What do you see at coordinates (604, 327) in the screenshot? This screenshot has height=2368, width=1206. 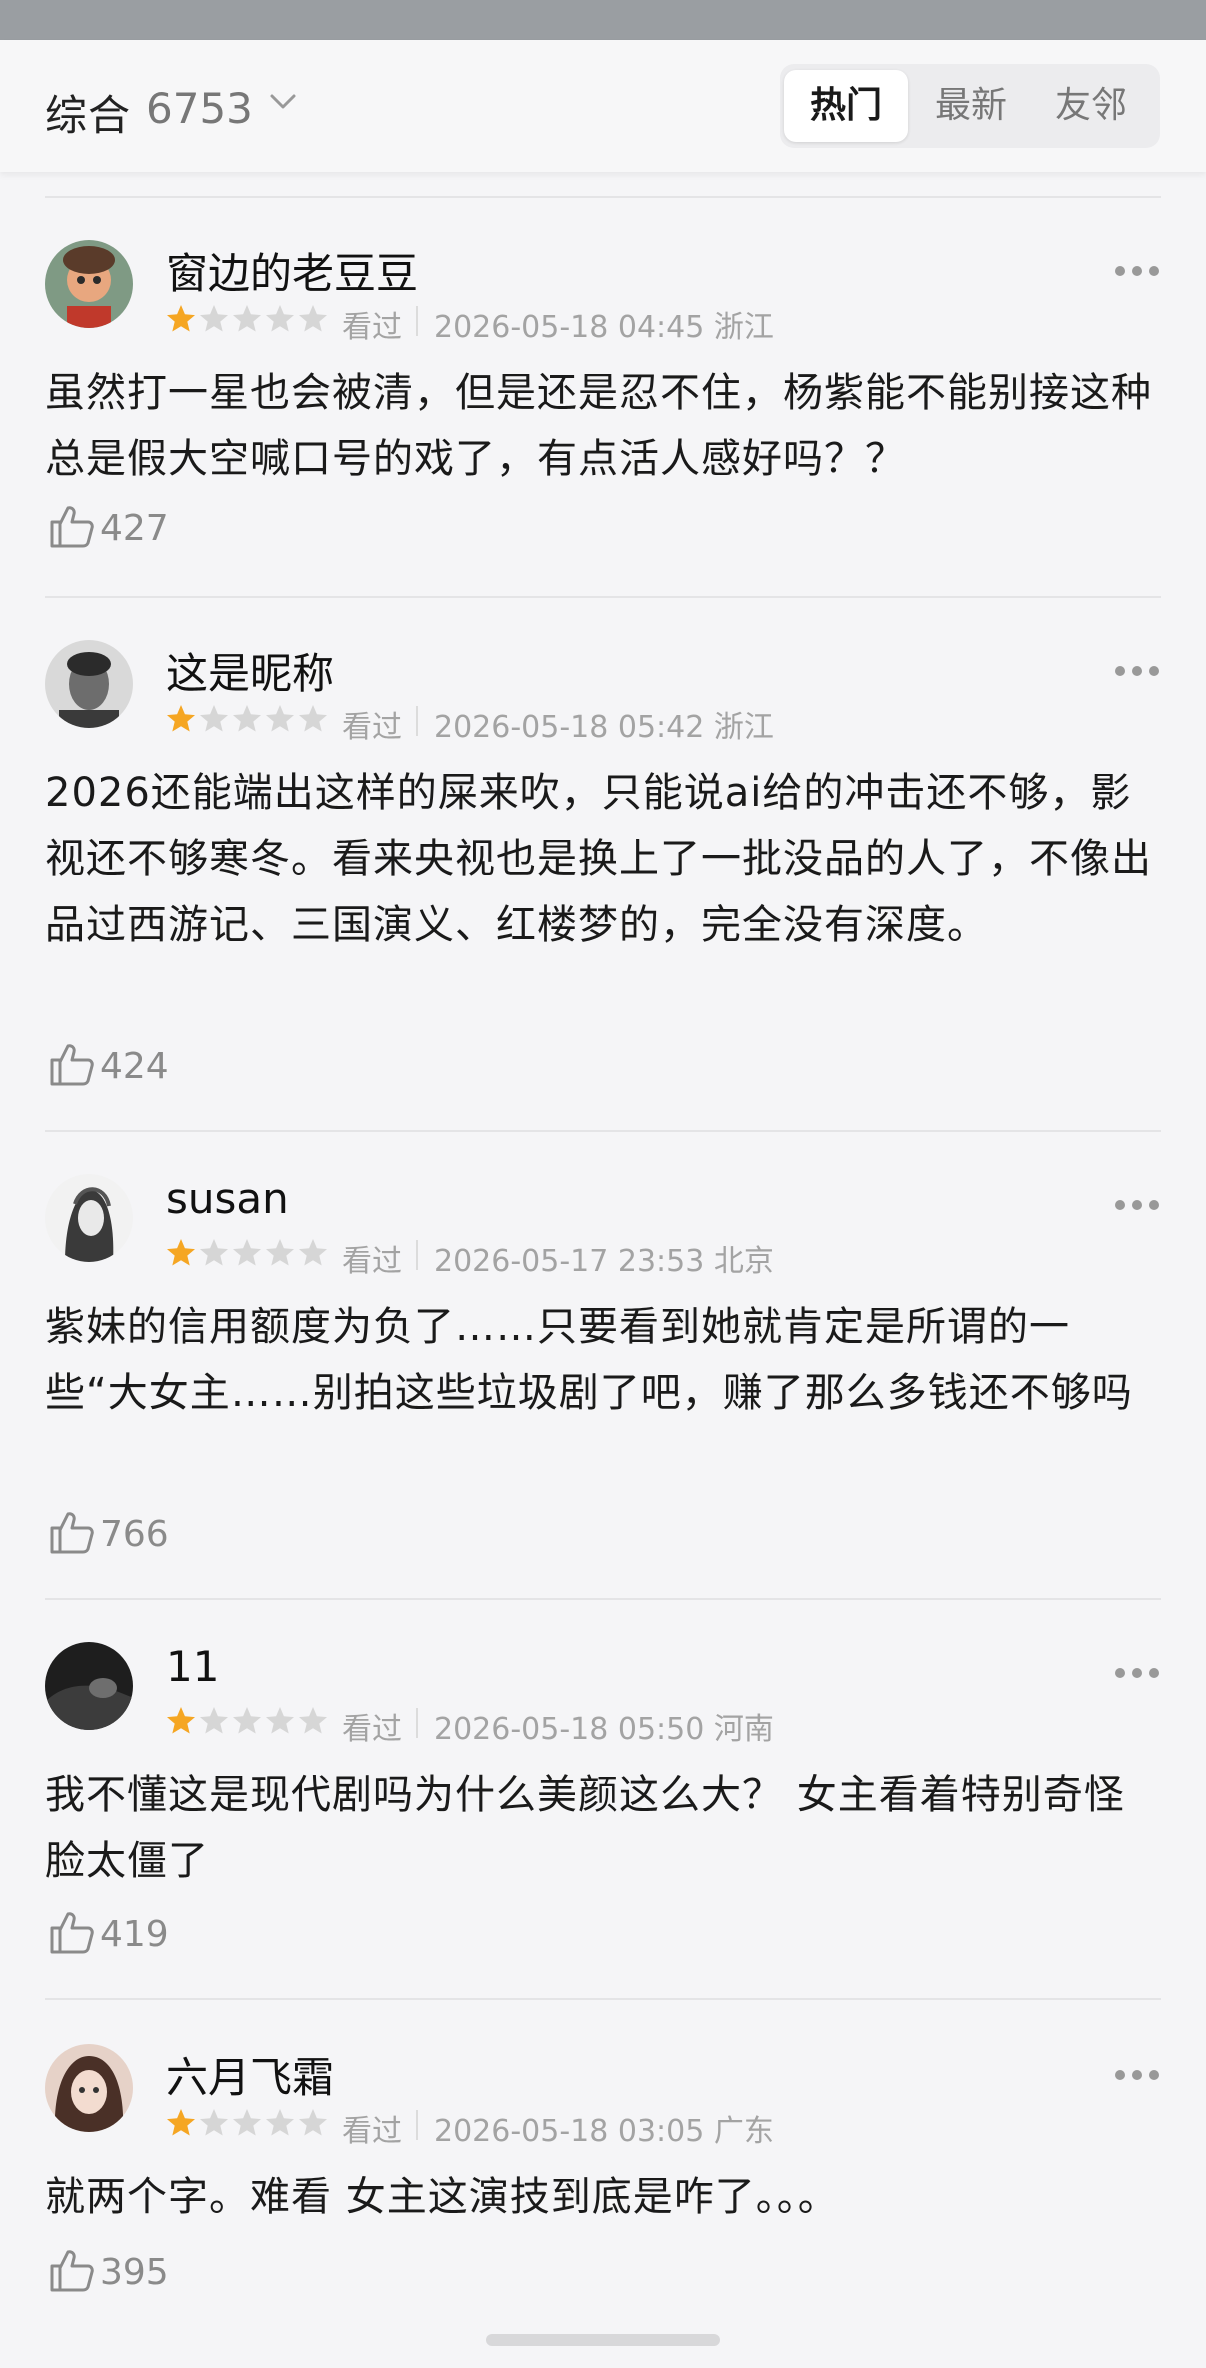 I see `review-datetime: 2026-05-18 04:45 浙江` at bounding box center [604, 327].